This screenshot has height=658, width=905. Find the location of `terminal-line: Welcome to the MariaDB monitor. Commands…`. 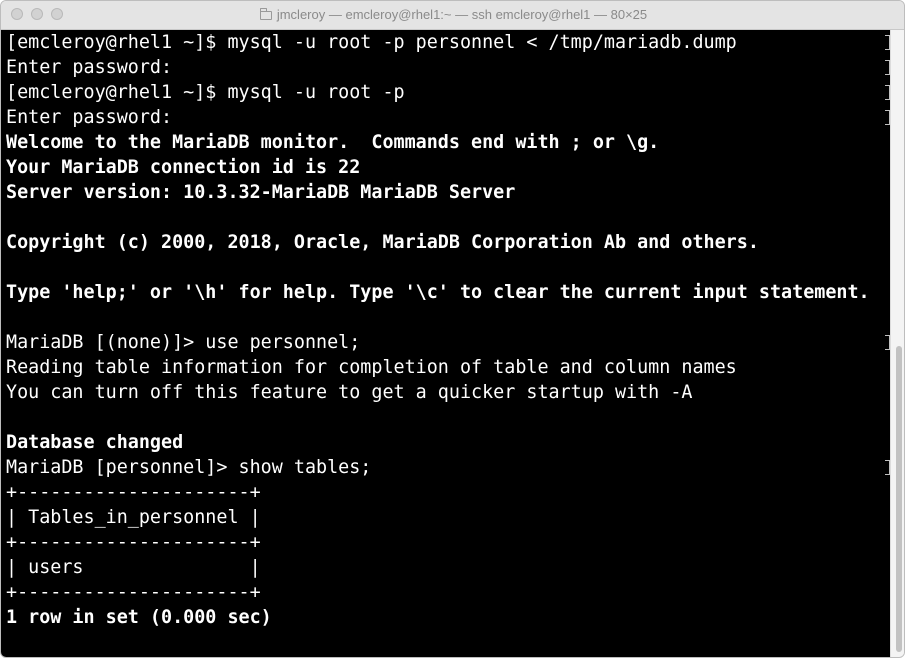

terminal-line: Welcome to the MariaDB monitor. Commands… is located at coordinates (333, 142).